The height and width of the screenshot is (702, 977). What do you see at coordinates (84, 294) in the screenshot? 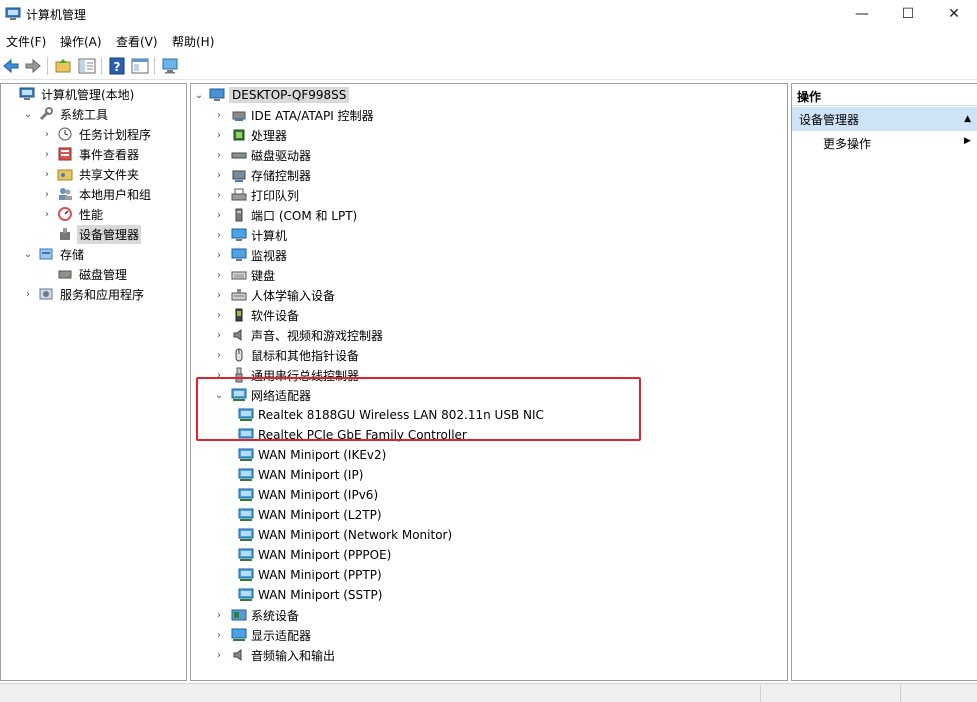
I see `console-tree-item: › 服务和应用程序` at bounding box center [84, 294].